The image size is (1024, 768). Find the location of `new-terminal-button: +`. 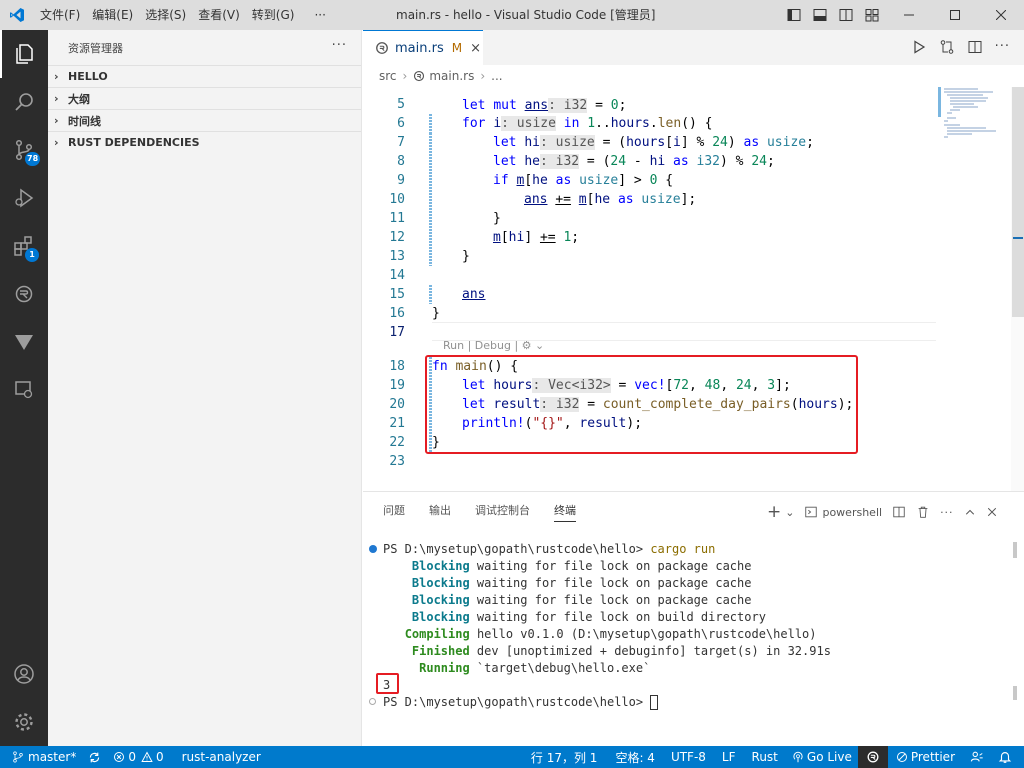

new-terminal-button: + is located at coordinates (774, 512).